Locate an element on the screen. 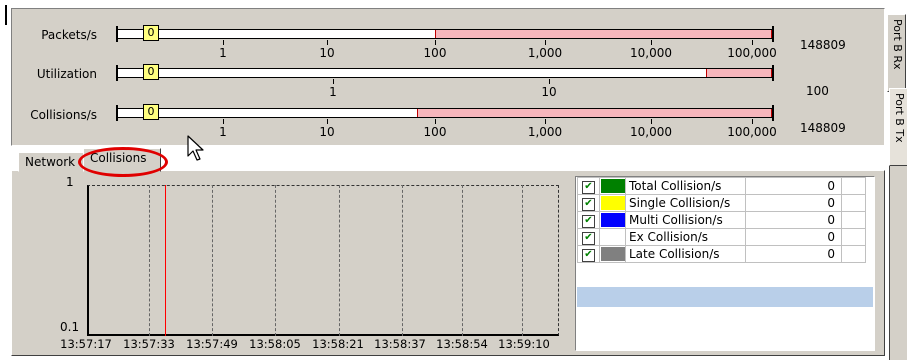 The height and width of the screenshot is (360, 907). legend-row: ✔ Ex Collision/s 0 is located at coordinates (721, 237).